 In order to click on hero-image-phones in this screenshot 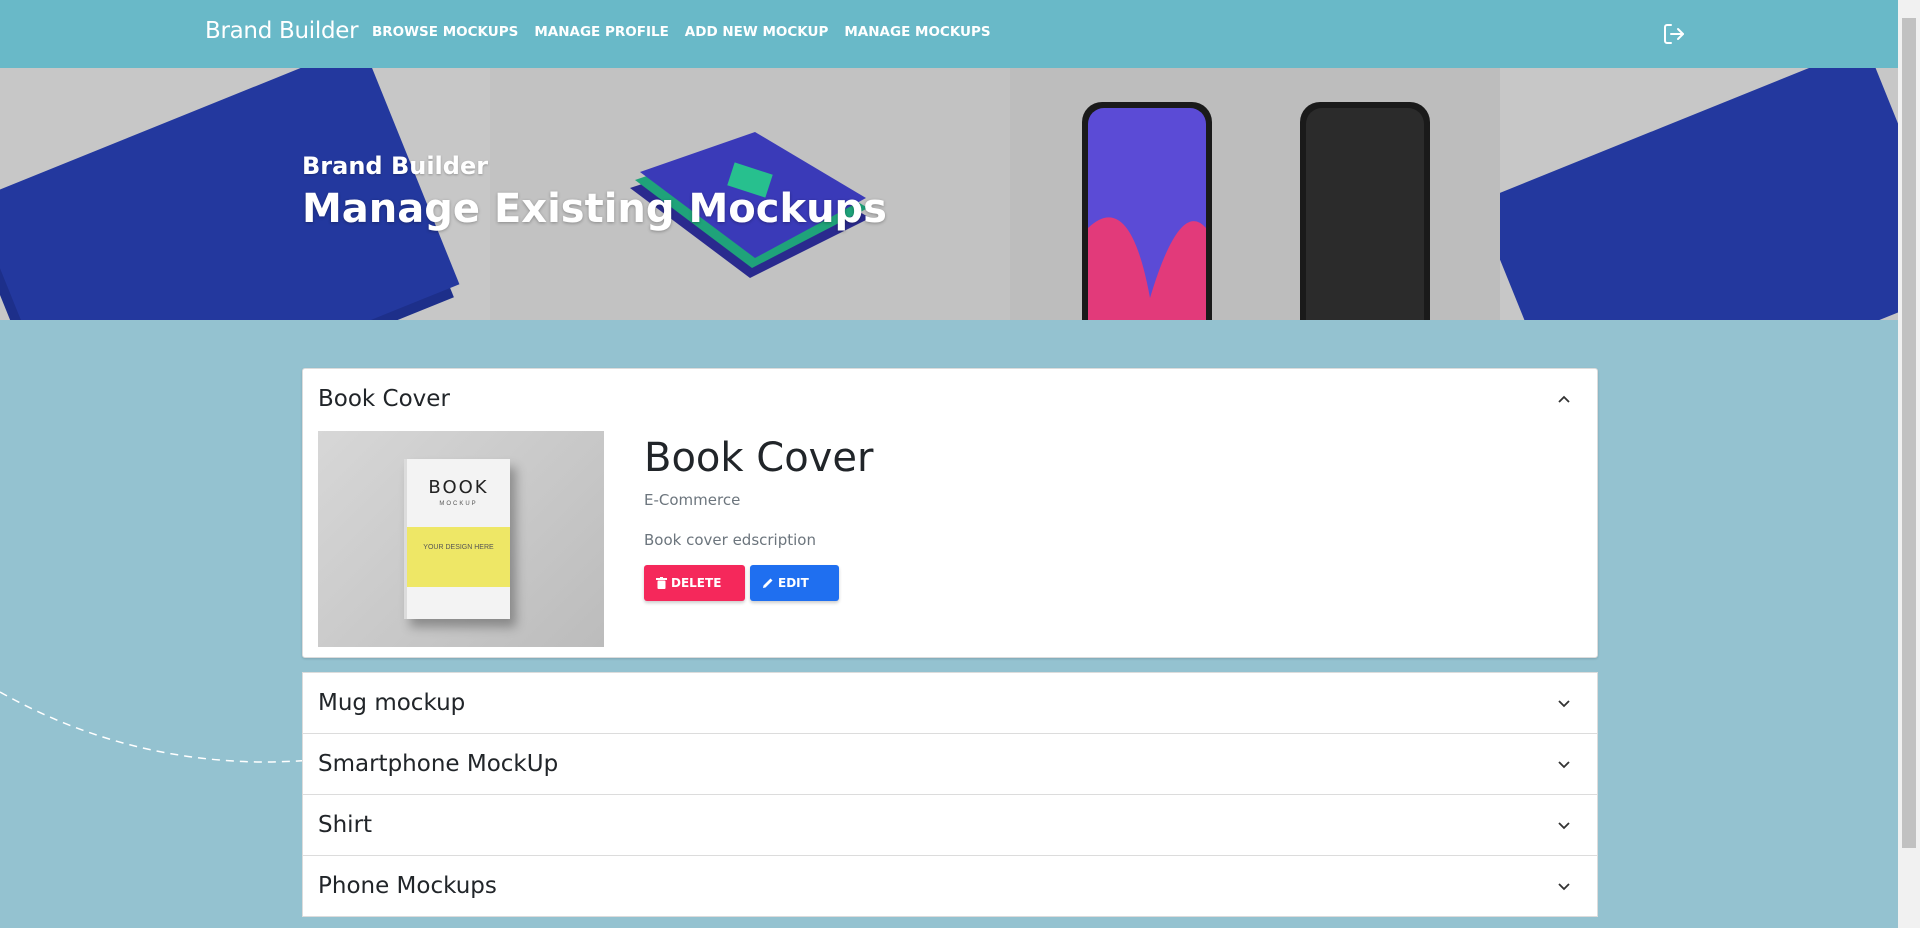, I will do `click(1255, 194)`.